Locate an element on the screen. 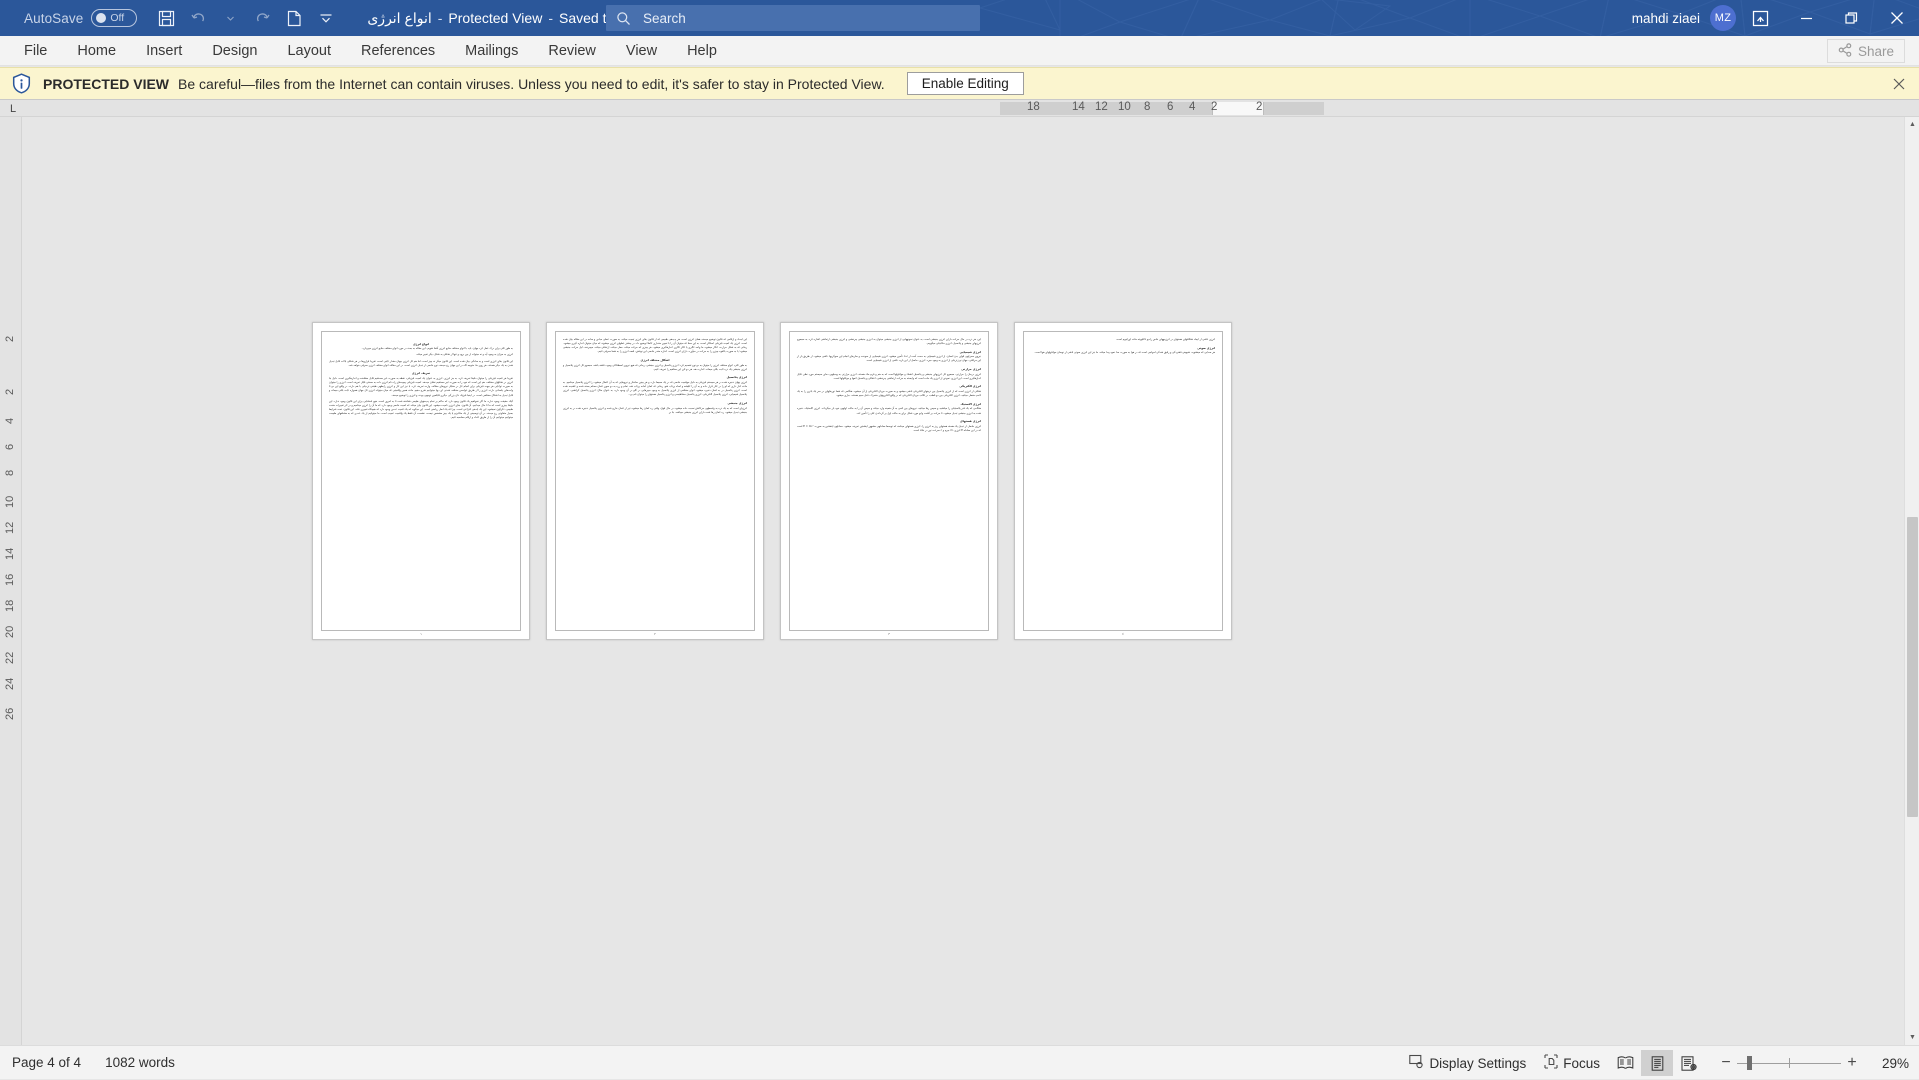 The image size is (1919, 1080). ruler-margin-right is located at coordinates (1294, 108).